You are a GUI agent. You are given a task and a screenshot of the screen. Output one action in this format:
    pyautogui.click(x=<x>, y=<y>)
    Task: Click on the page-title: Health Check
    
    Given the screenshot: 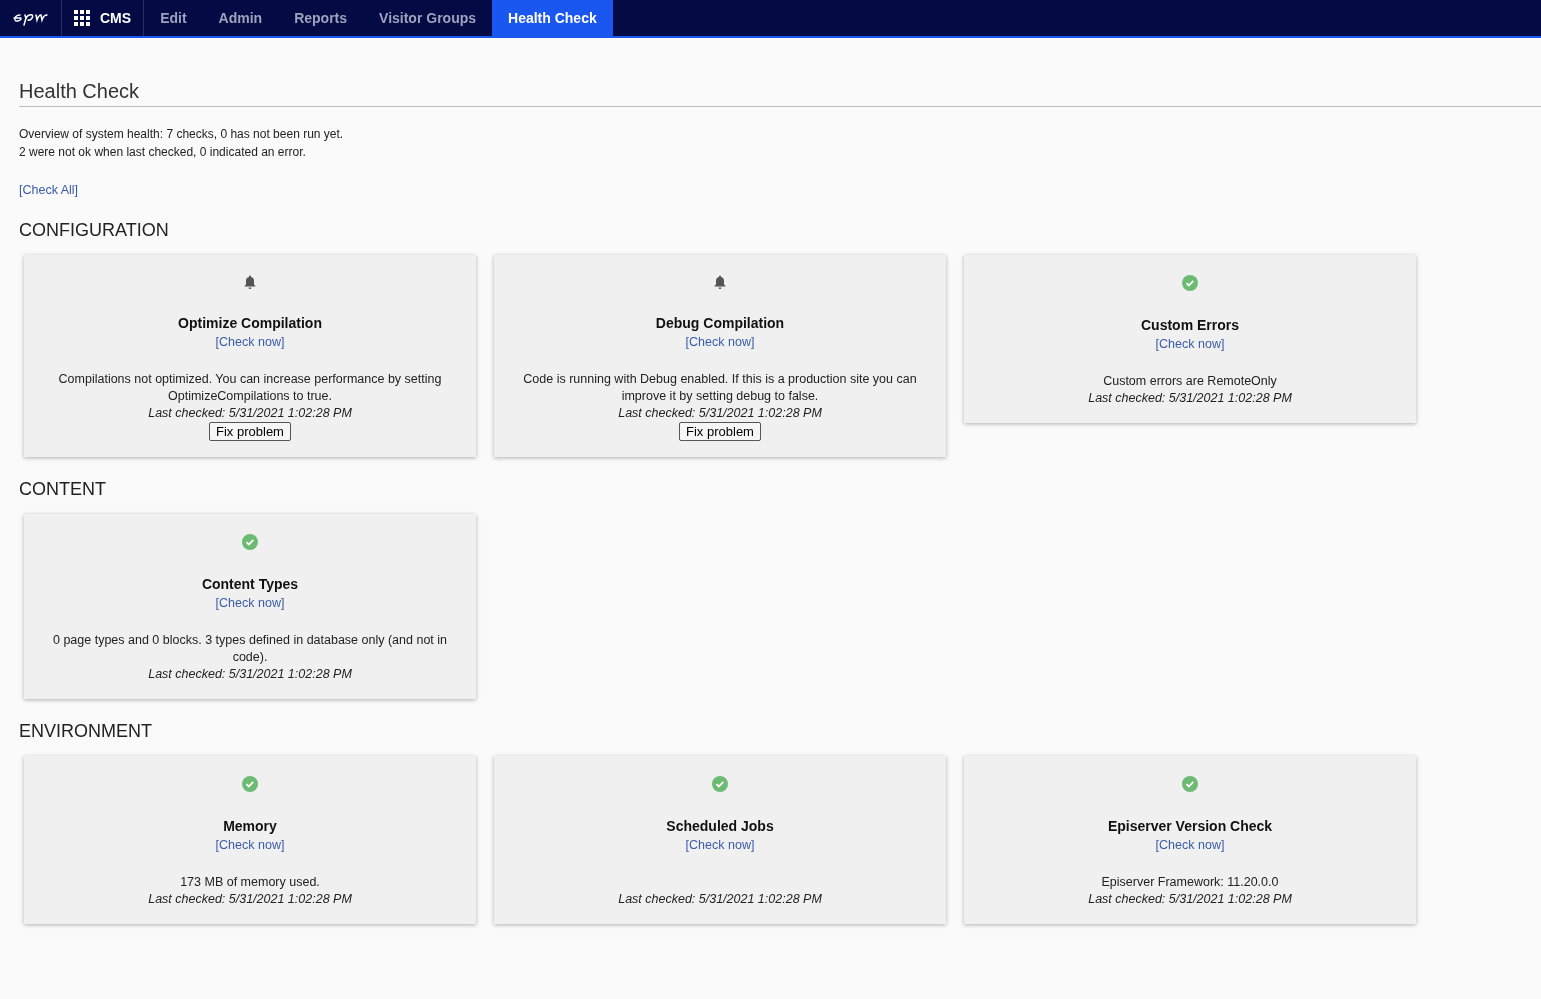 What is the action you would take?
    pyautogui.click(x=780, y=93)
    